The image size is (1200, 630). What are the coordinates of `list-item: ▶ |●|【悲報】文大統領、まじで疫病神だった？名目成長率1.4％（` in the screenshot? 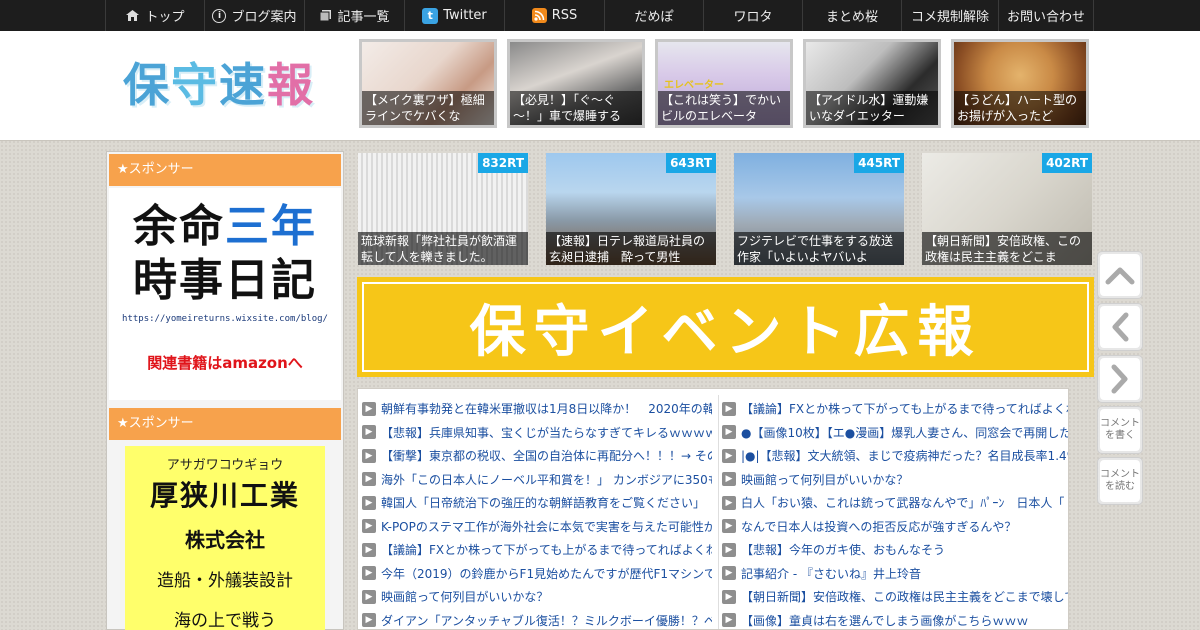 It's located at (895, 456).